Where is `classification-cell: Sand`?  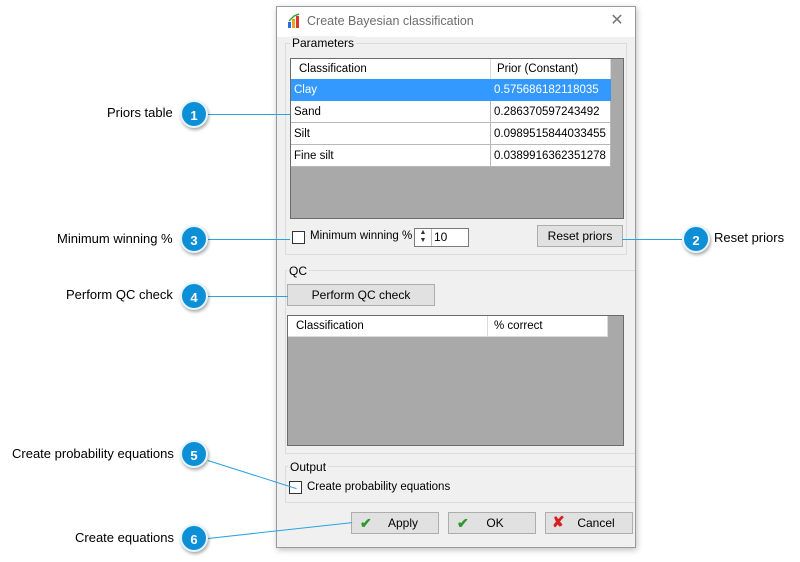
classification-cell: Sand is located at coordinates (391, 112).